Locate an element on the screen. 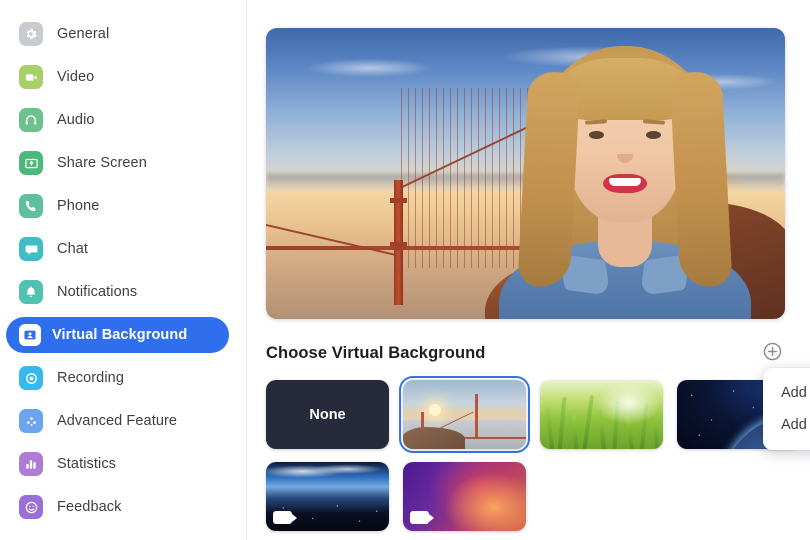 The height and width of the screenshot is (540, 810). page-title: Choose Virtual Background is located at coordinates (376, 353).